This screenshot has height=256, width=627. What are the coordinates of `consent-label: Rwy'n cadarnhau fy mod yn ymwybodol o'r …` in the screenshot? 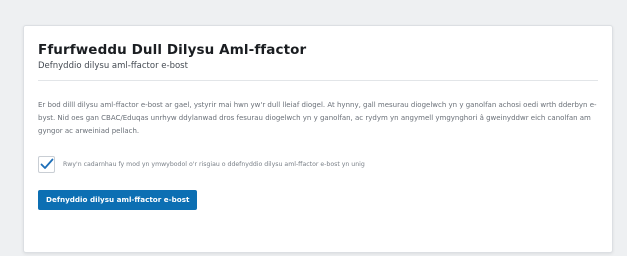 It's located at (214, 164).